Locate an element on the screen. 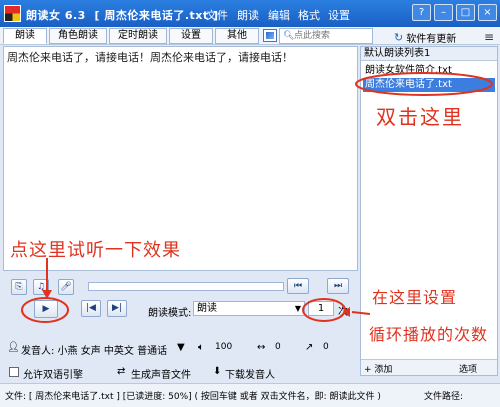 The image size is (500, 407). speaker-selector: 发音人: 小燕 女声 中英文 普通话 is located at coordinates (94, 349).